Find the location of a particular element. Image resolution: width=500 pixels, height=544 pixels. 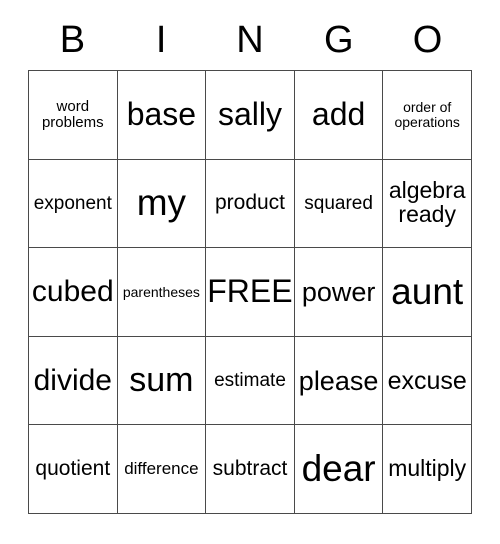

bingo-cell: algebra ready is located at coordinates (427, 204).